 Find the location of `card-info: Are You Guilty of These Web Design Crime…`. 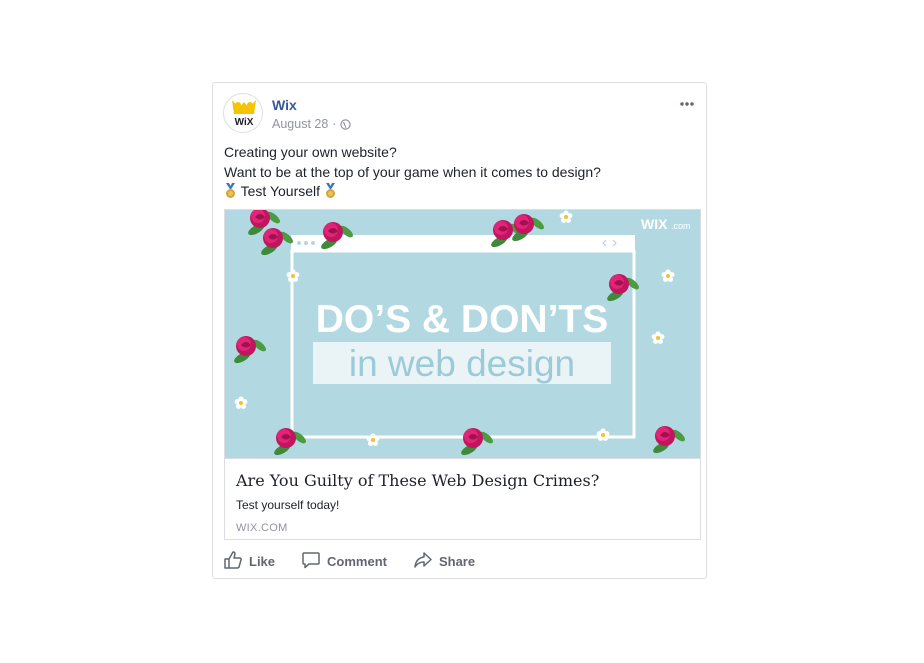

card-info: Are You Guilty of These Web Design Crime… is located at coordinates (462, 498).